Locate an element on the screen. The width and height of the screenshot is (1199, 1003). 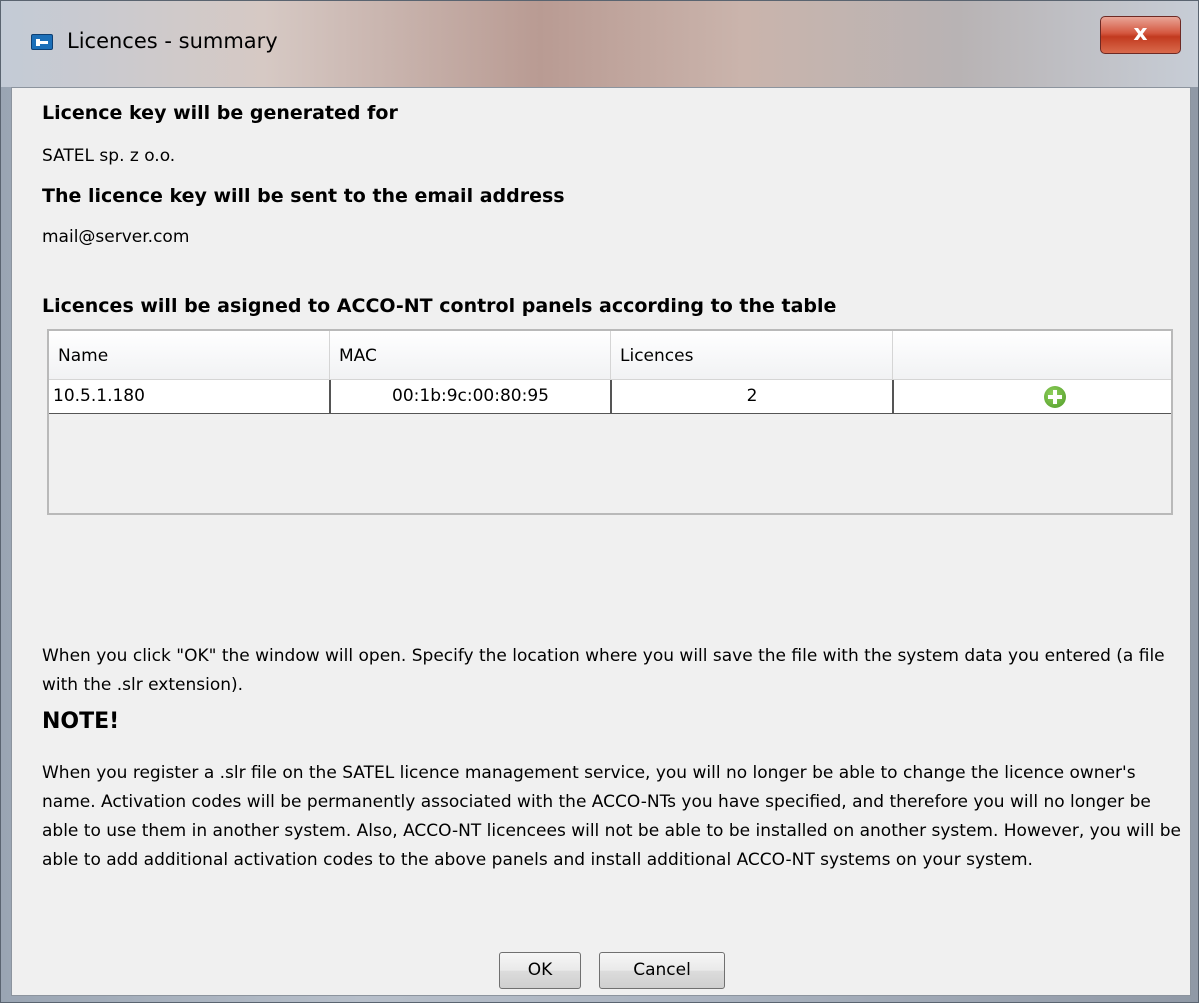
column-header-licences: Licences is located at coordinates (752, 355).